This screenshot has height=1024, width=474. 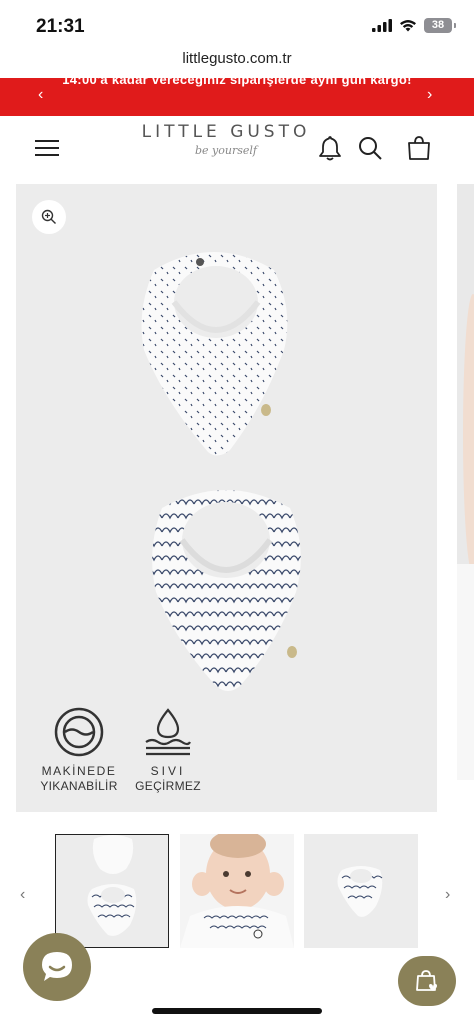 I want to click on battery-indicator: 38, so click(x=440, y=25).